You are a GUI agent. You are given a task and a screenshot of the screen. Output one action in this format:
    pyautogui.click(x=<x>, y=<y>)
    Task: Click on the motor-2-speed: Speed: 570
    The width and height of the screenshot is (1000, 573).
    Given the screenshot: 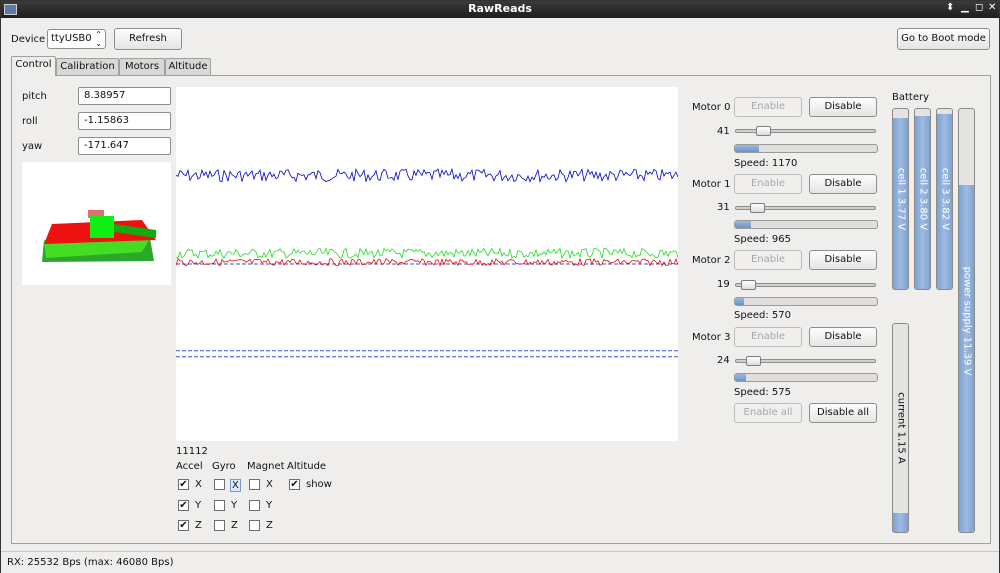 What is the action you would take?
    pyautogui.click(x=762, y=315)
    